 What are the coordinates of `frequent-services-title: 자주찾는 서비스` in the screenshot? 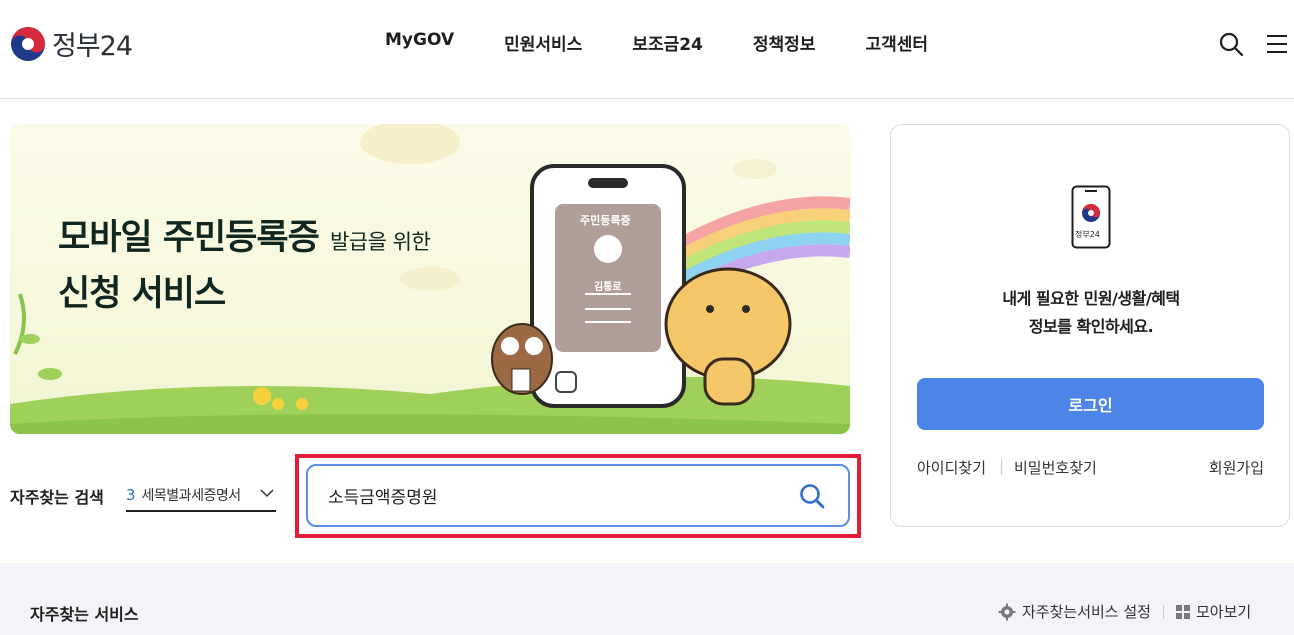 It's located at (84, 614).